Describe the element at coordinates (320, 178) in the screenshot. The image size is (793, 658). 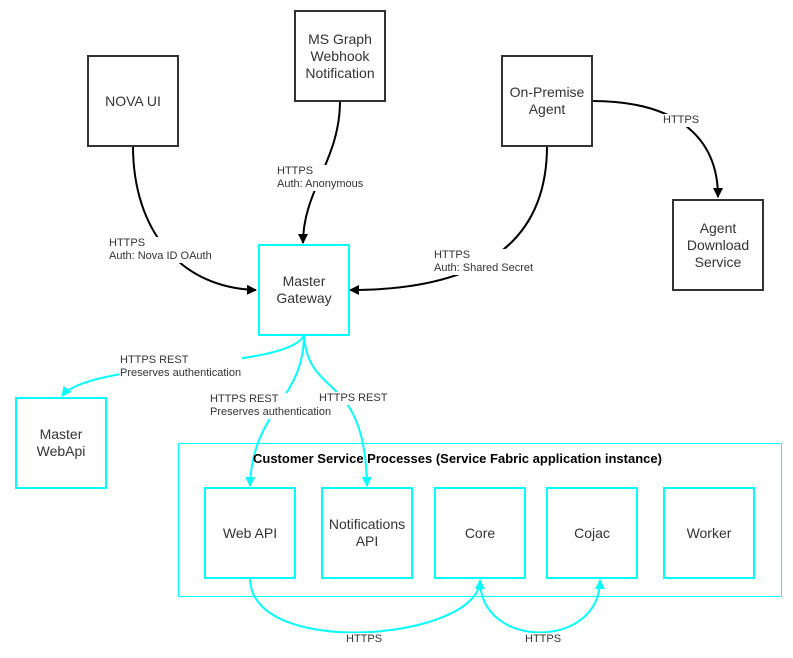
I see `edge-label-msgraph: HTTPS Auth: Anonymous` at that location.